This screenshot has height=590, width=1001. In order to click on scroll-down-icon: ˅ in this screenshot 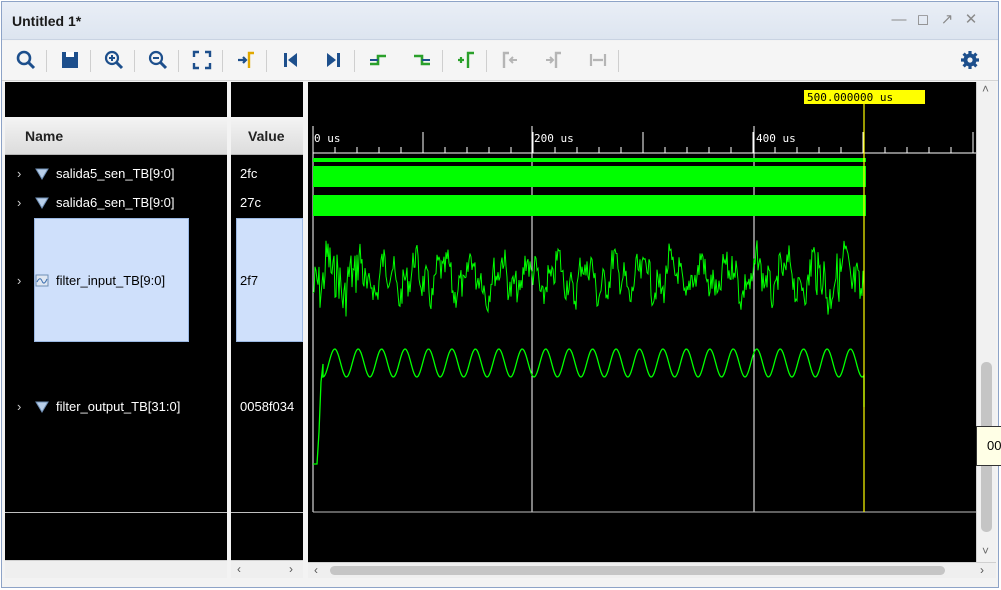, I will do `click(985, 551)`.